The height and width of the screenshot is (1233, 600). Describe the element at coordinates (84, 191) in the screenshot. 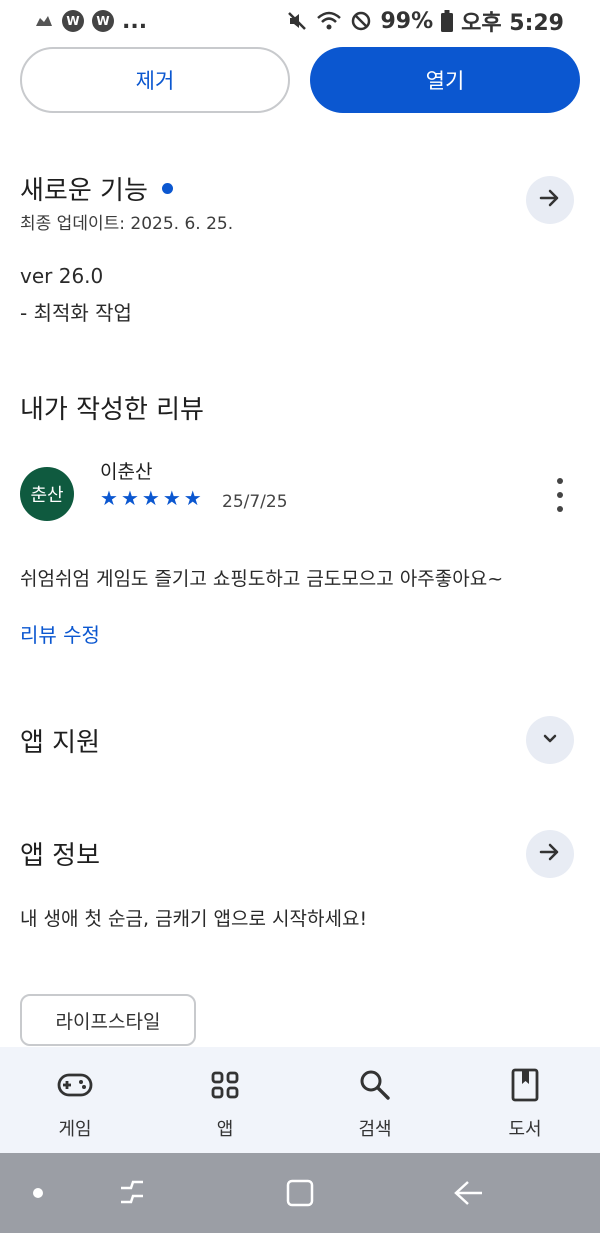

I see `whats-new-title: 새로운 기능` at that location.